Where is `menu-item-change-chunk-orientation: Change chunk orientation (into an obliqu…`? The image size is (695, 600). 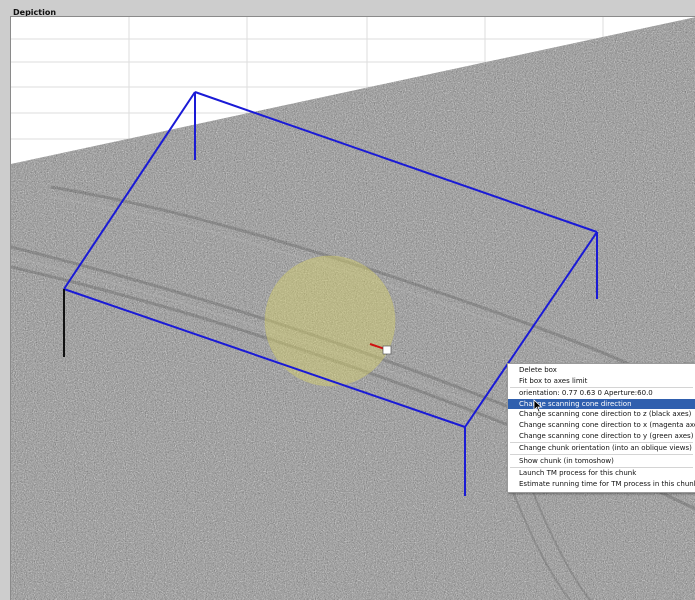 menu-item-change-chunk-orientation: Change chunk orientation (into an obliqu… is located at coordinates (601, 448).